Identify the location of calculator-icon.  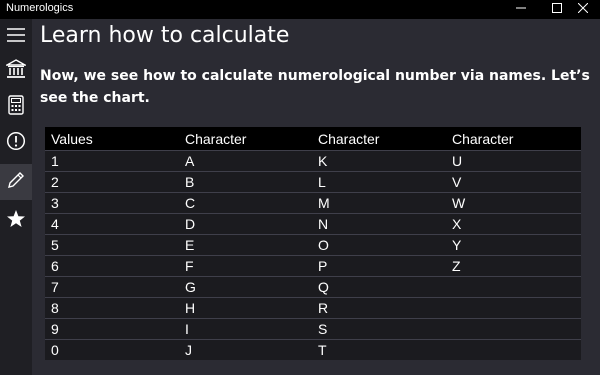
(16, 107).